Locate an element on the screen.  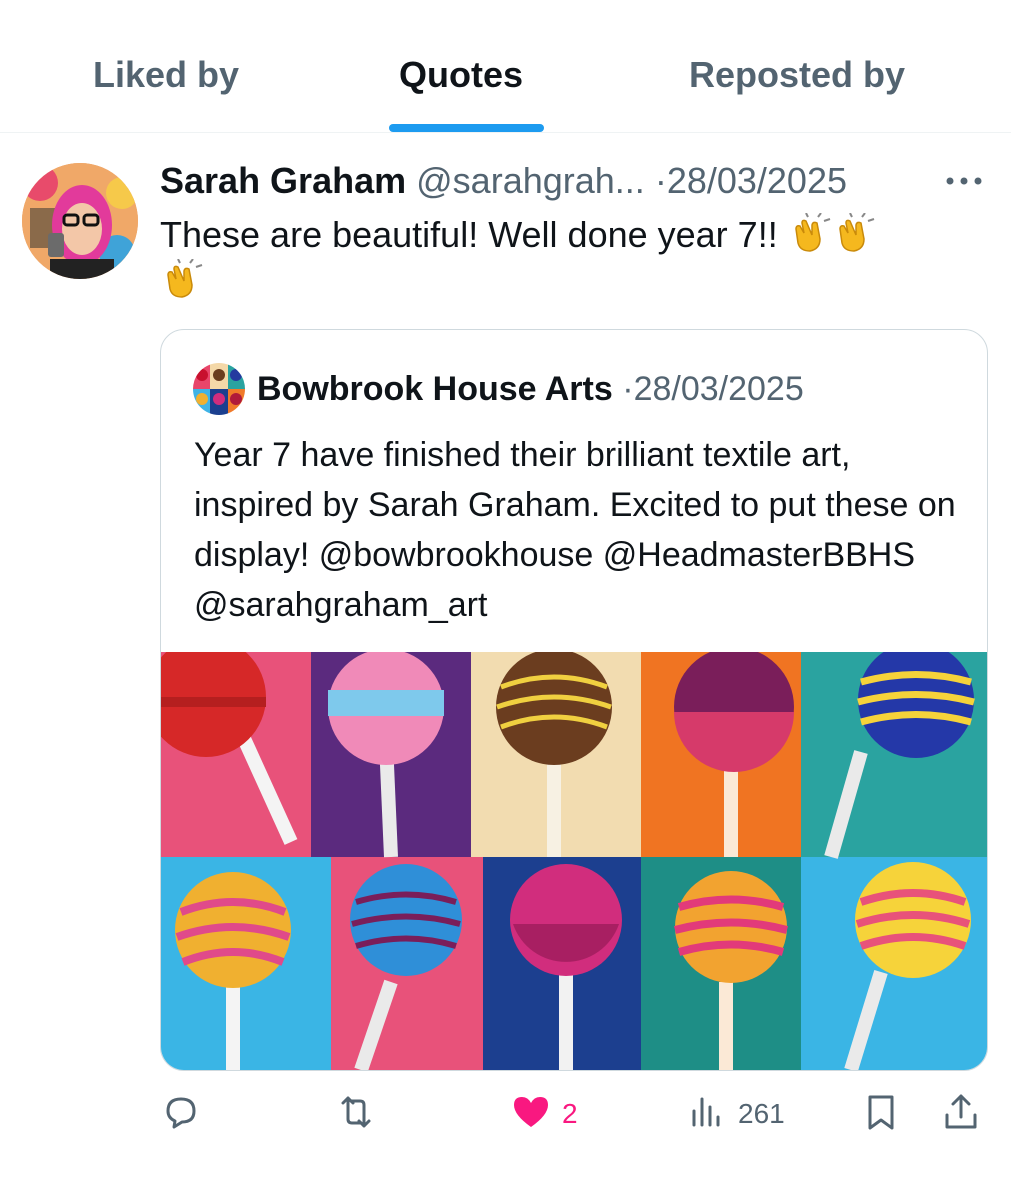
views-icon is located at coordinates (707, 1114).